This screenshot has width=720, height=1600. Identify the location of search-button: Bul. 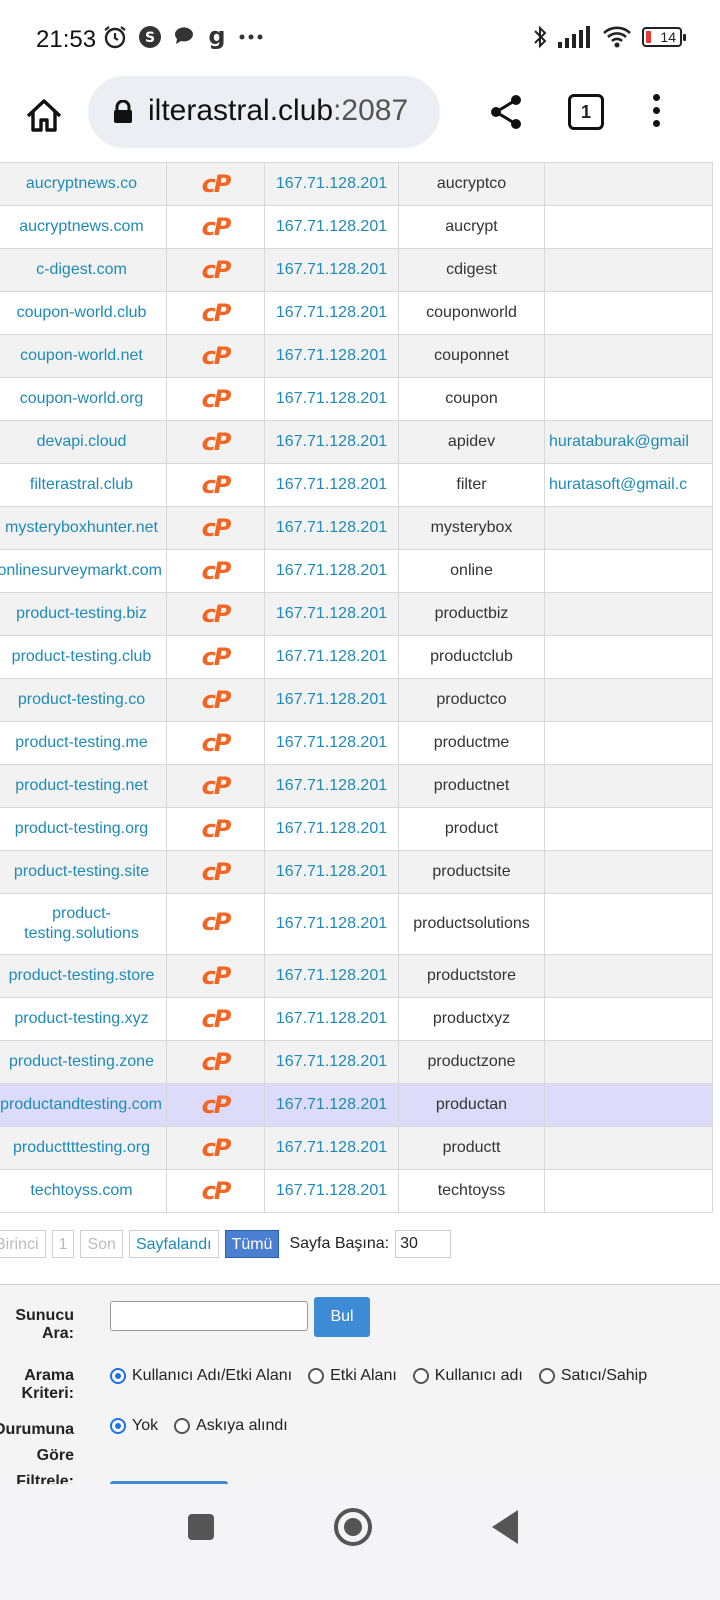
(342, 1317).